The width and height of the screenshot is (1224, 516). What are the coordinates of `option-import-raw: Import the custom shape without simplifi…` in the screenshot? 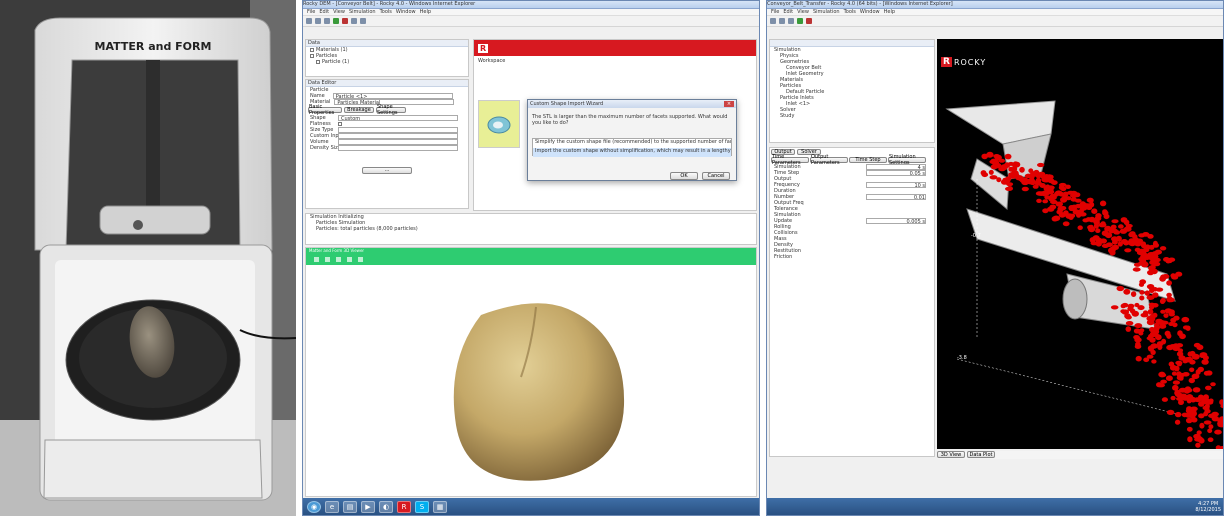 It's located at (632, 152).